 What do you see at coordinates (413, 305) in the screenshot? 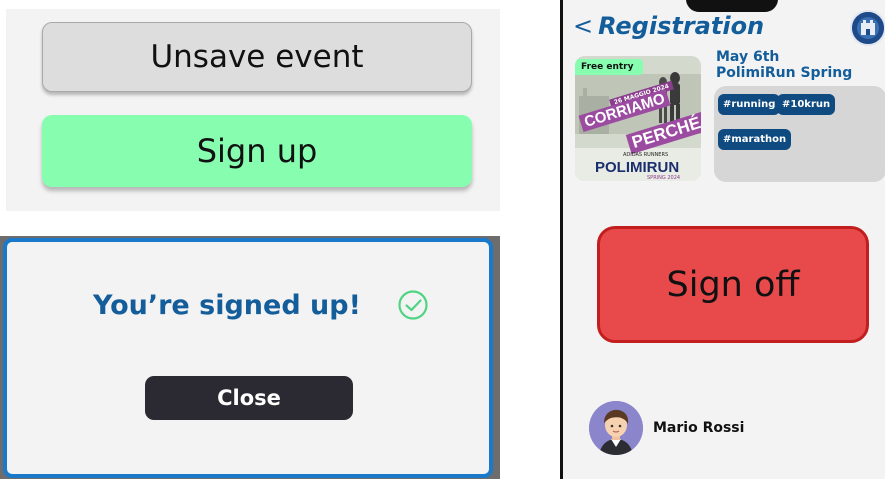
I see `check-circle-icon` at bounding box center [413, 305].